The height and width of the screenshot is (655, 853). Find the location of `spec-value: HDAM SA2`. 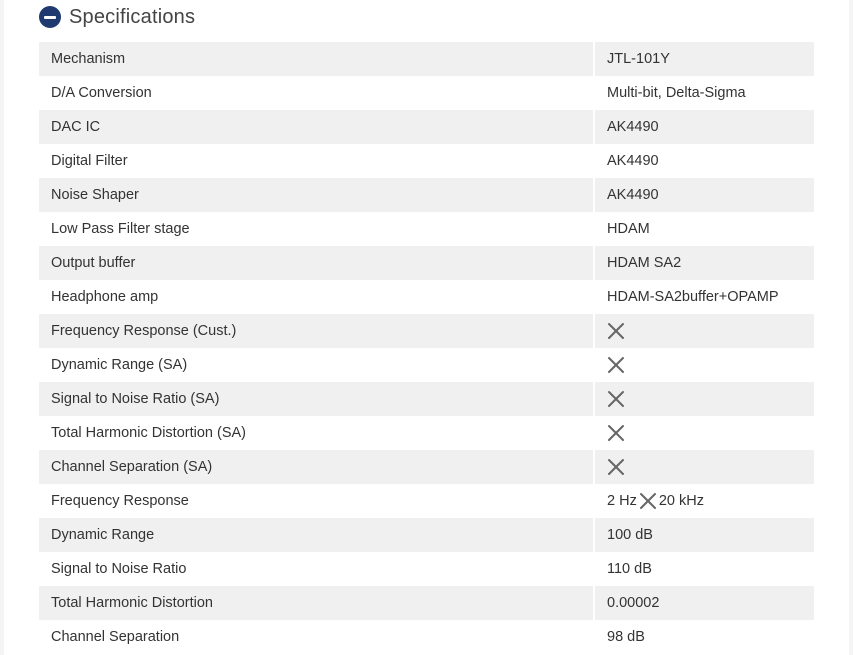

spec-value: HDAM SA2 is located at coordinates (644, 263).